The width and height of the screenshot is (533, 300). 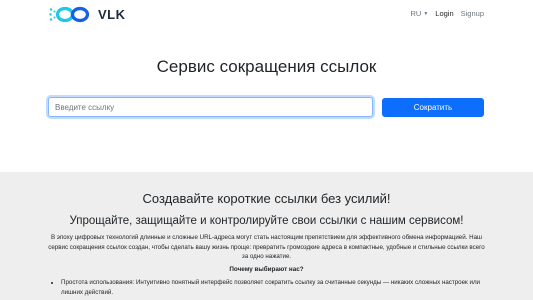 I want to click on top-nav: RU ▼ Login Signup, so click(x=447, y=13).